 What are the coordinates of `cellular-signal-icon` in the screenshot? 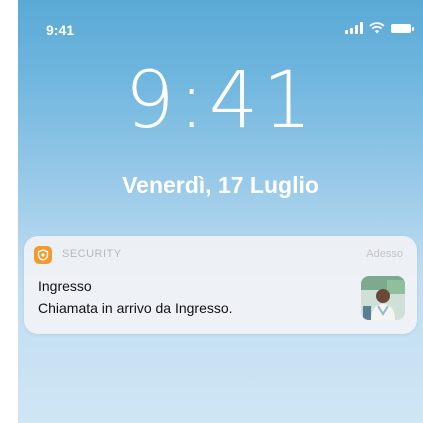 It's located at (354, 28).